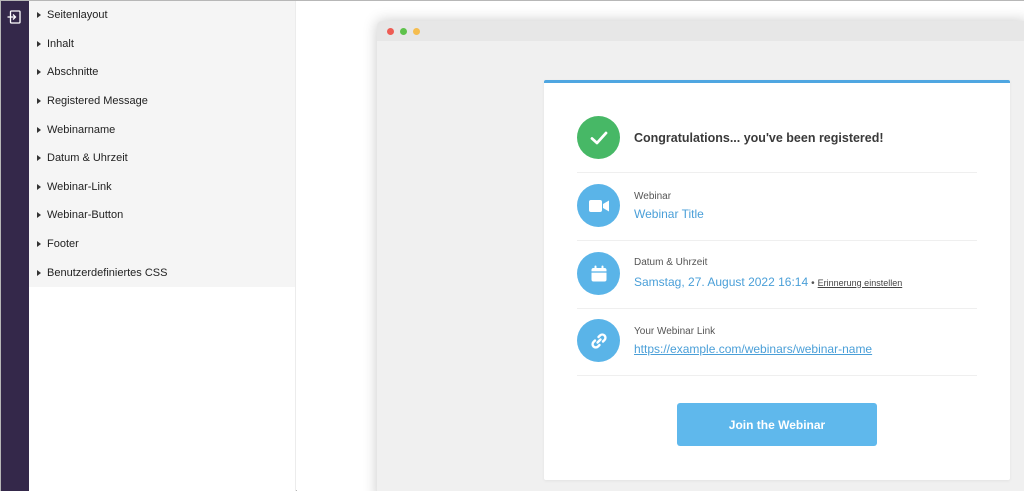  What do you see at coordinates (77, 15) in the screenshot?
I see `panel-item-label: Seitenlayout` at bounding box center [77, 15].